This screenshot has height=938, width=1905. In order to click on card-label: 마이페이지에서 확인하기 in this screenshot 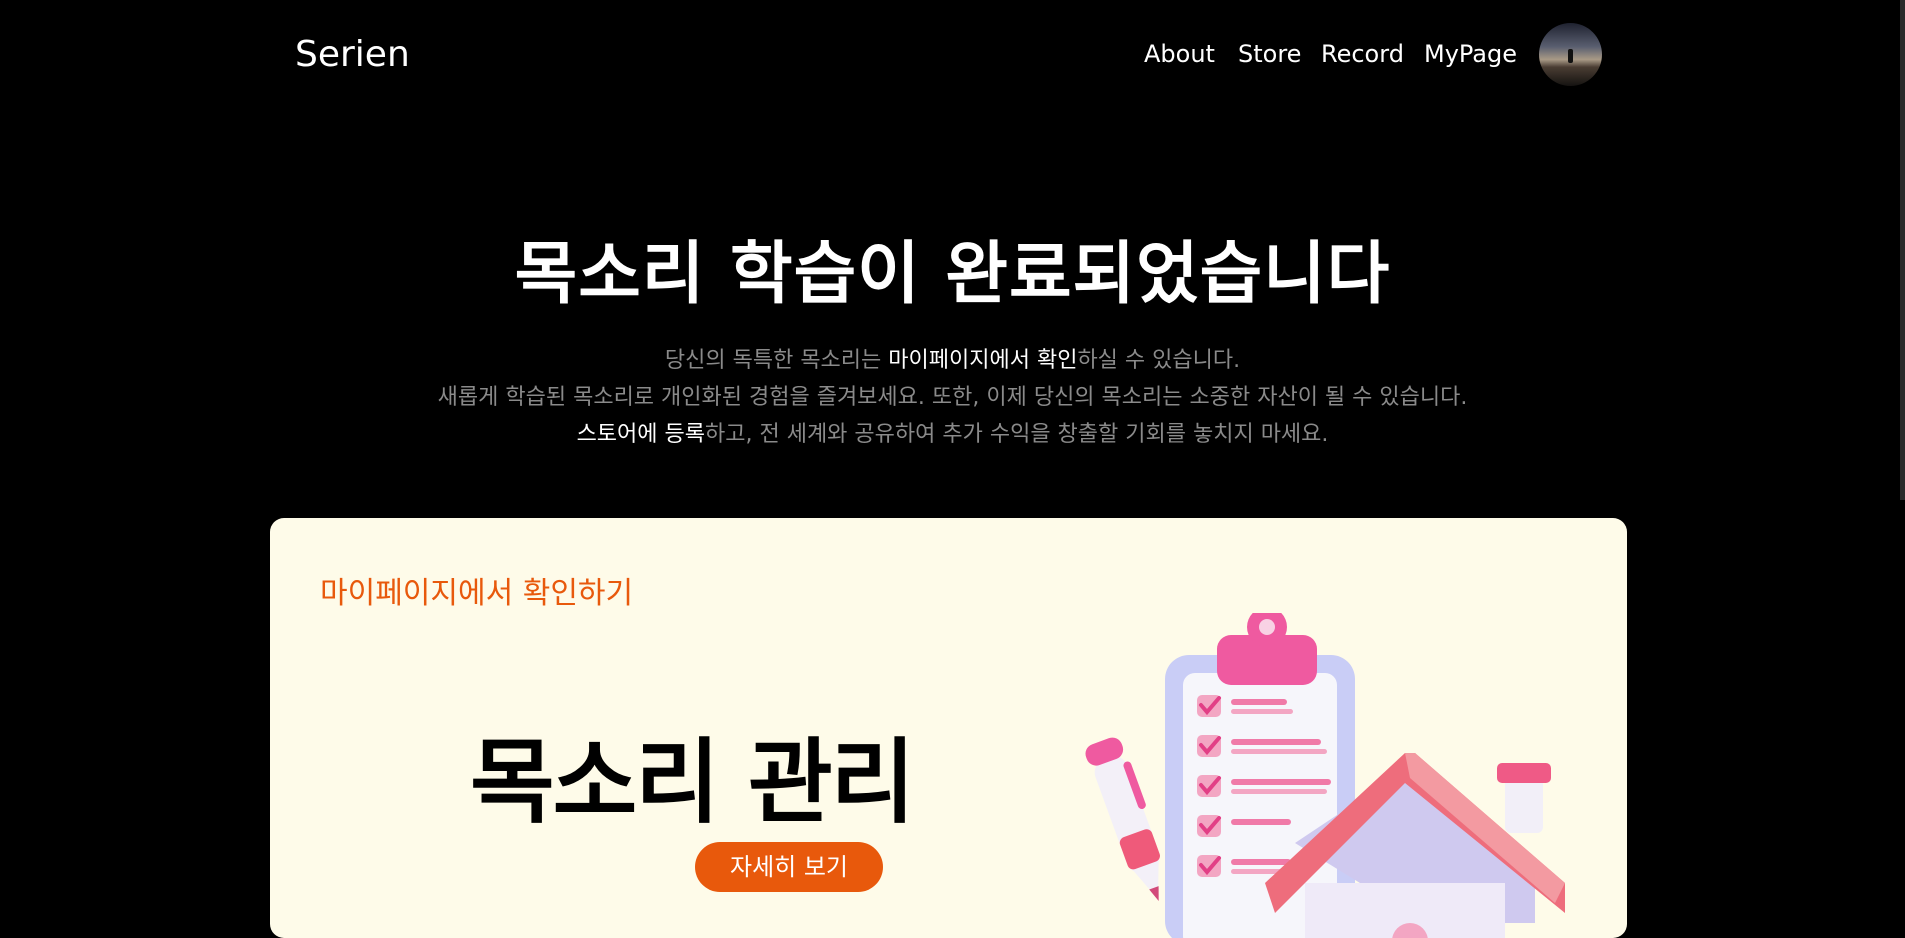, I will do `click(477, 593)`.